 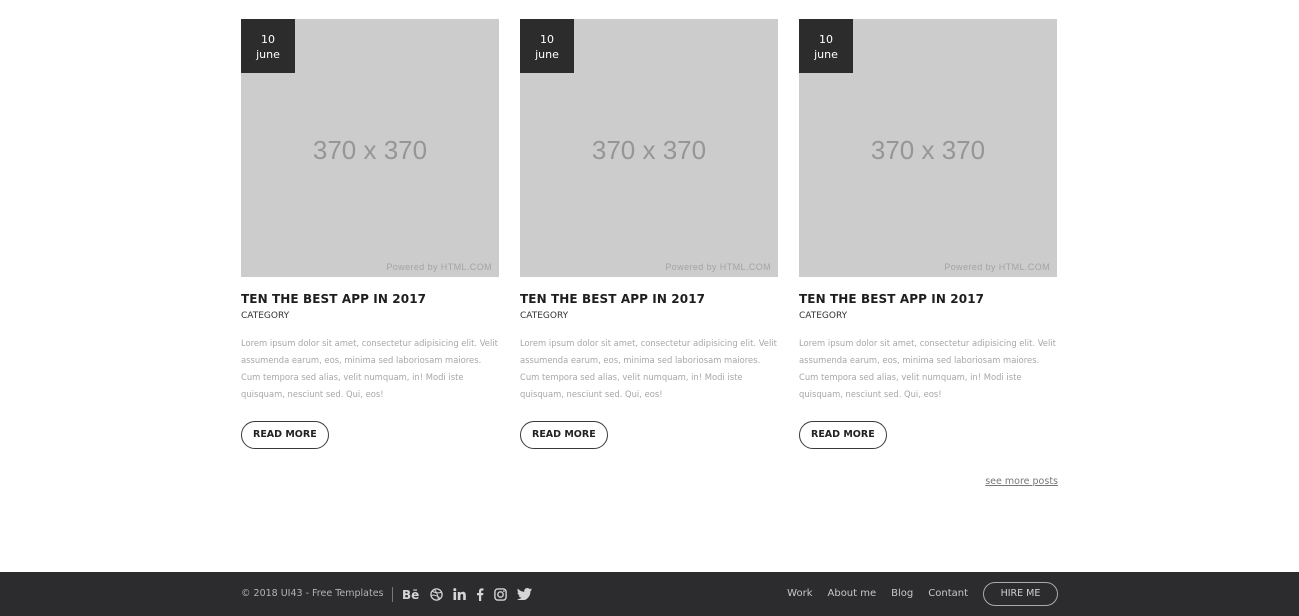 I want to click on twitter-icon, so click(x=524, y=594).